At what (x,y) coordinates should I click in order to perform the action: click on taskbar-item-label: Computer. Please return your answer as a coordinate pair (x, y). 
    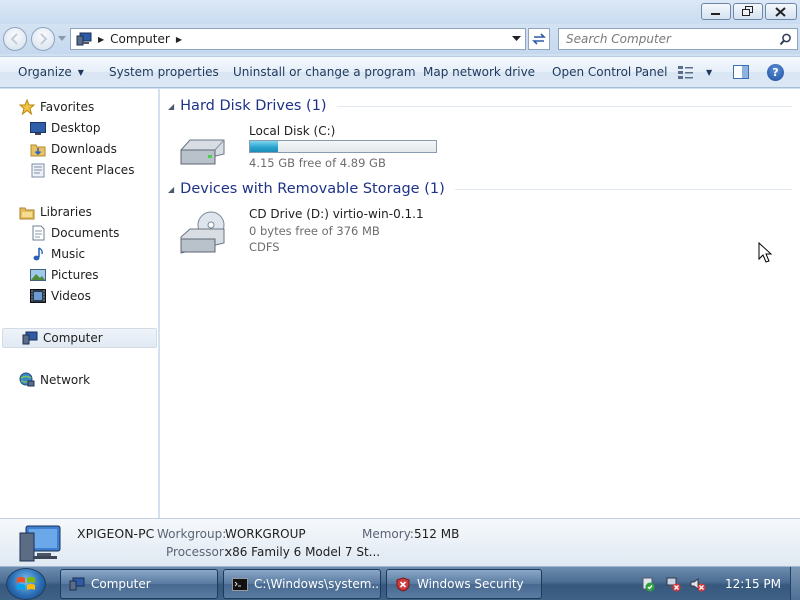
    Looking at the image, I should click on (121, 584).